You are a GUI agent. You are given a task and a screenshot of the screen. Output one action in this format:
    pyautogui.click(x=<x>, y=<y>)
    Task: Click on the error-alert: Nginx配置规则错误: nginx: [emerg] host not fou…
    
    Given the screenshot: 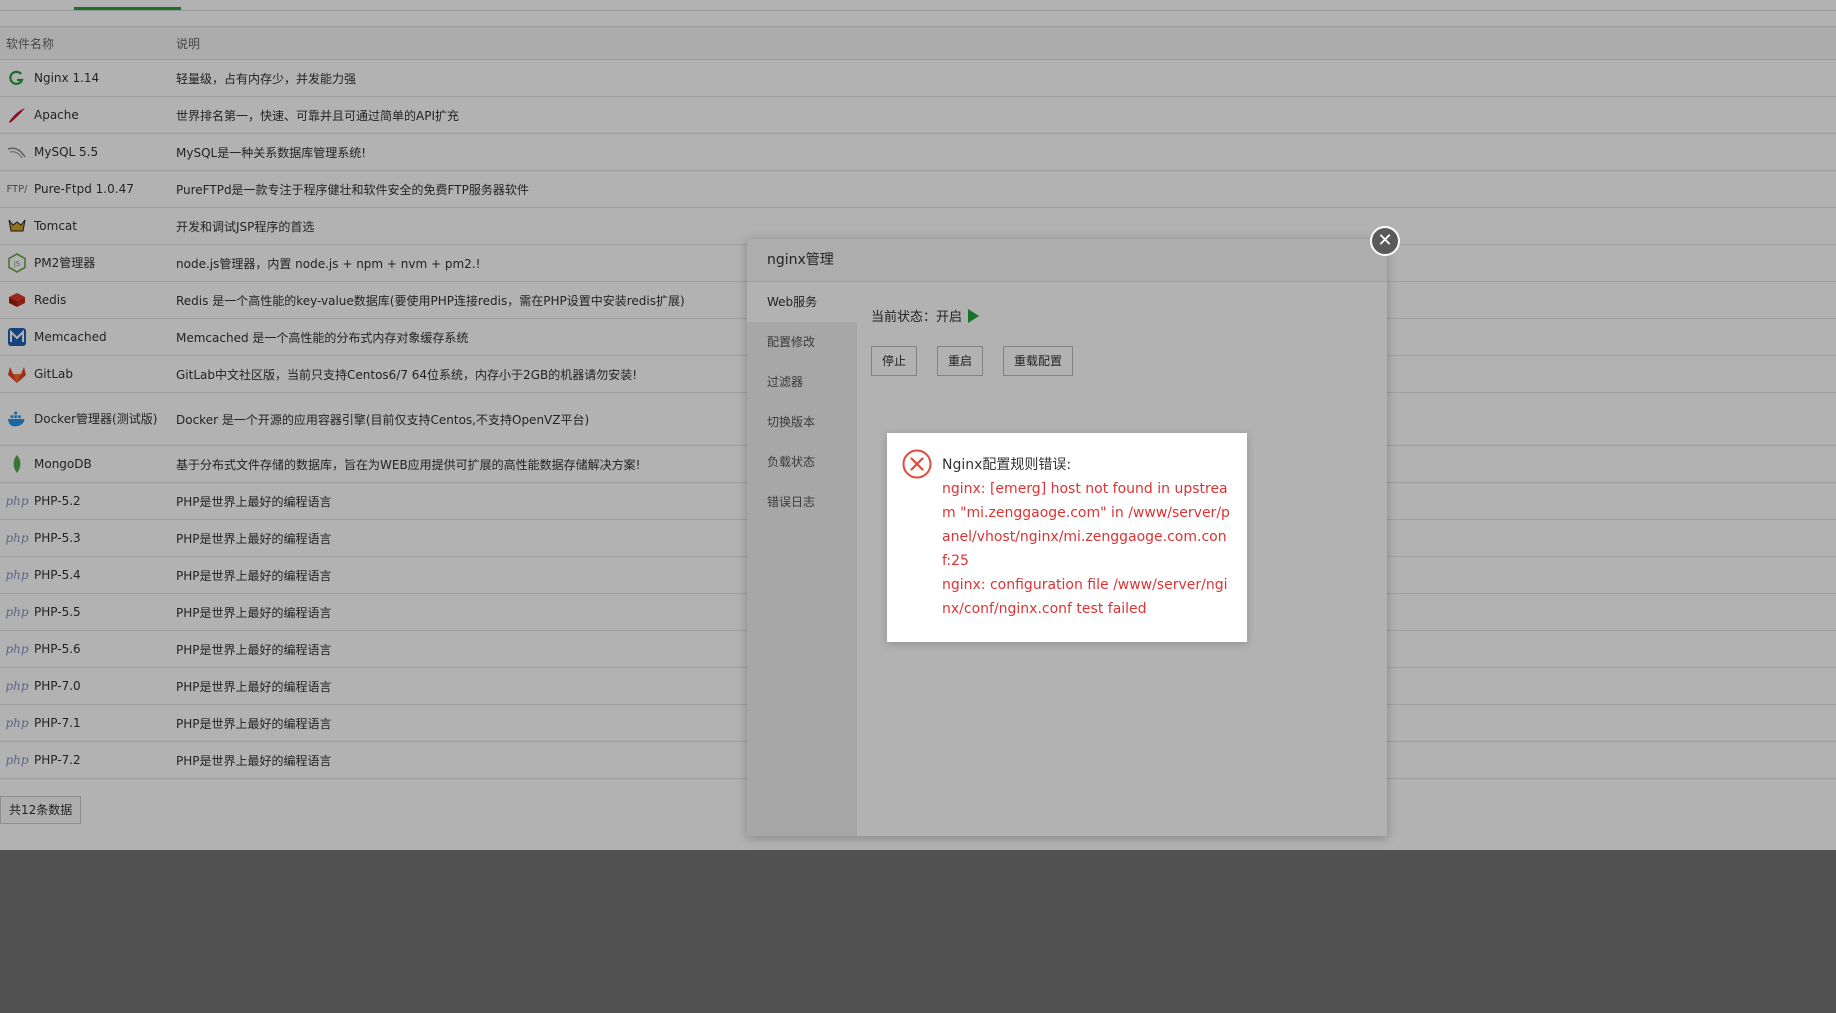 What is the action you would take?
    pyautogui.click(x=1067, y=537)
    